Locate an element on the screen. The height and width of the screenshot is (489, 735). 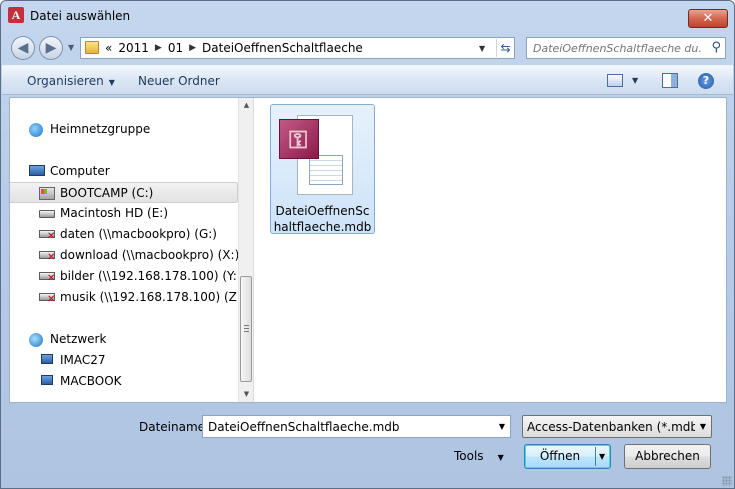
tree-item-label: bilder (\\192.168.178.100) (Y:) is located at coordinates (151, 276).